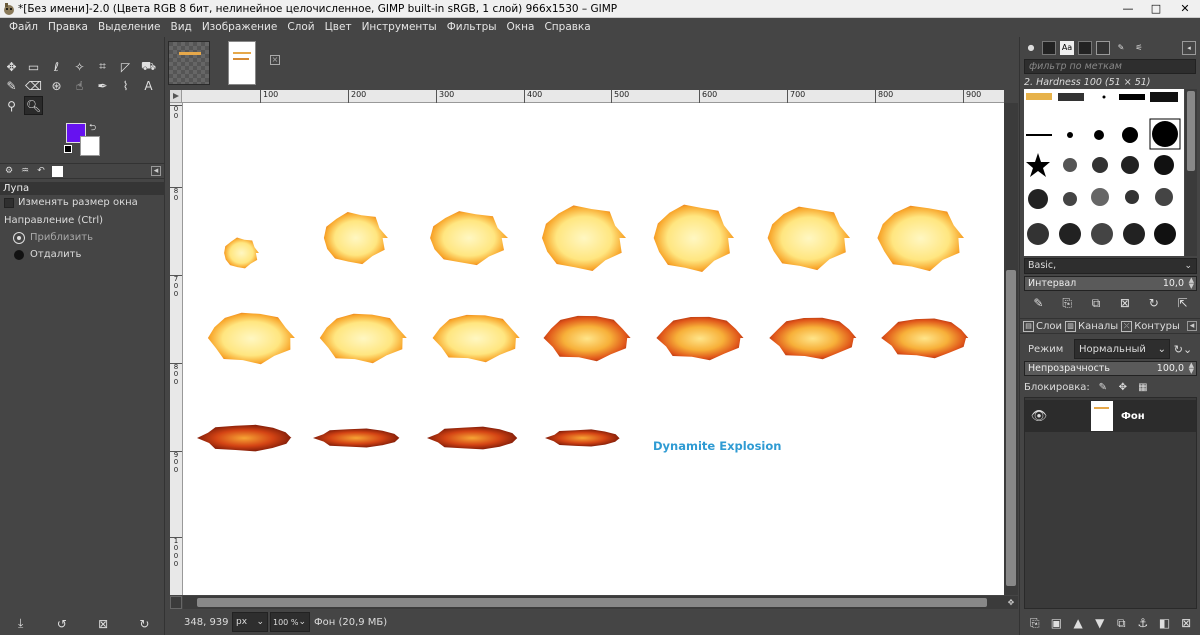 This screenshot has height=635, width=1200. What do you see at coordinates (21, 624) in the screenshot?
I see `save-options-icon: ⤓` at bounding box center [21, 624].